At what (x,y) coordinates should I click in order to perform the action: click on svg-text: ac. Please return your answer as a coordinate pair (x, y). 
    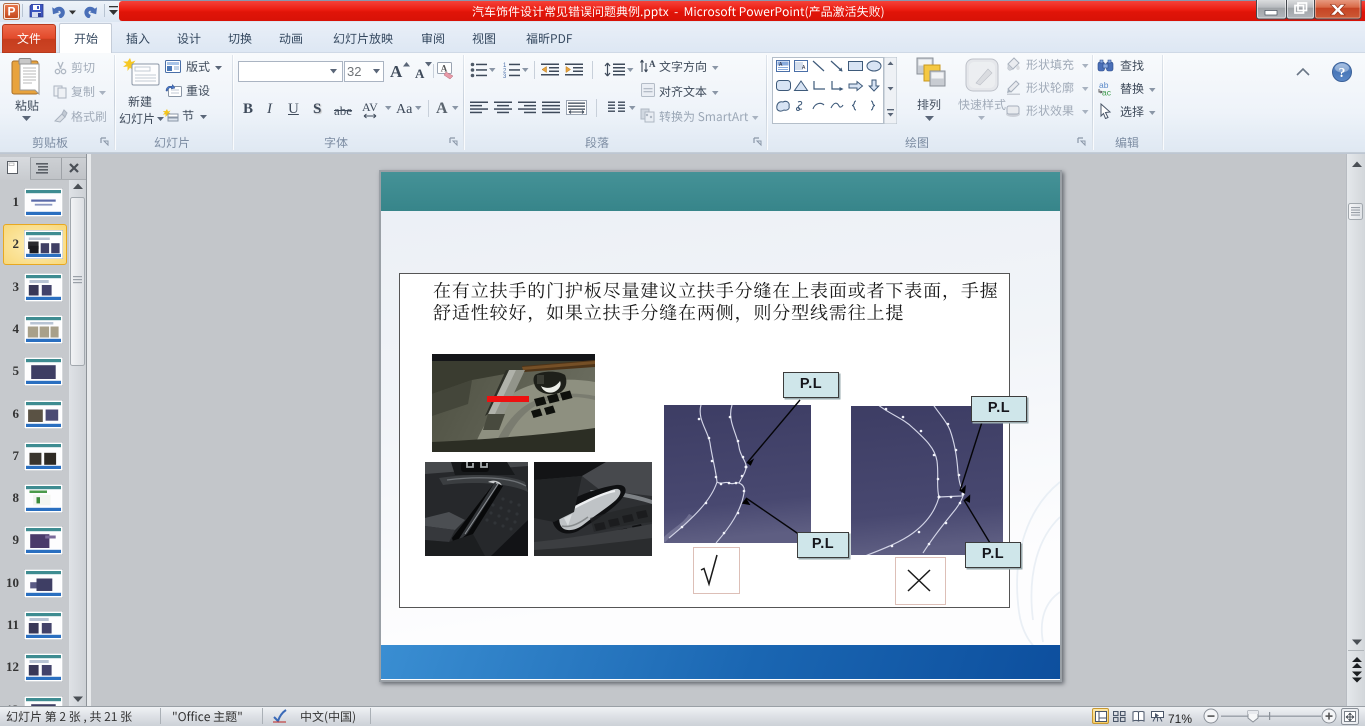
    Looking at the image, I should click on (1107, 92).